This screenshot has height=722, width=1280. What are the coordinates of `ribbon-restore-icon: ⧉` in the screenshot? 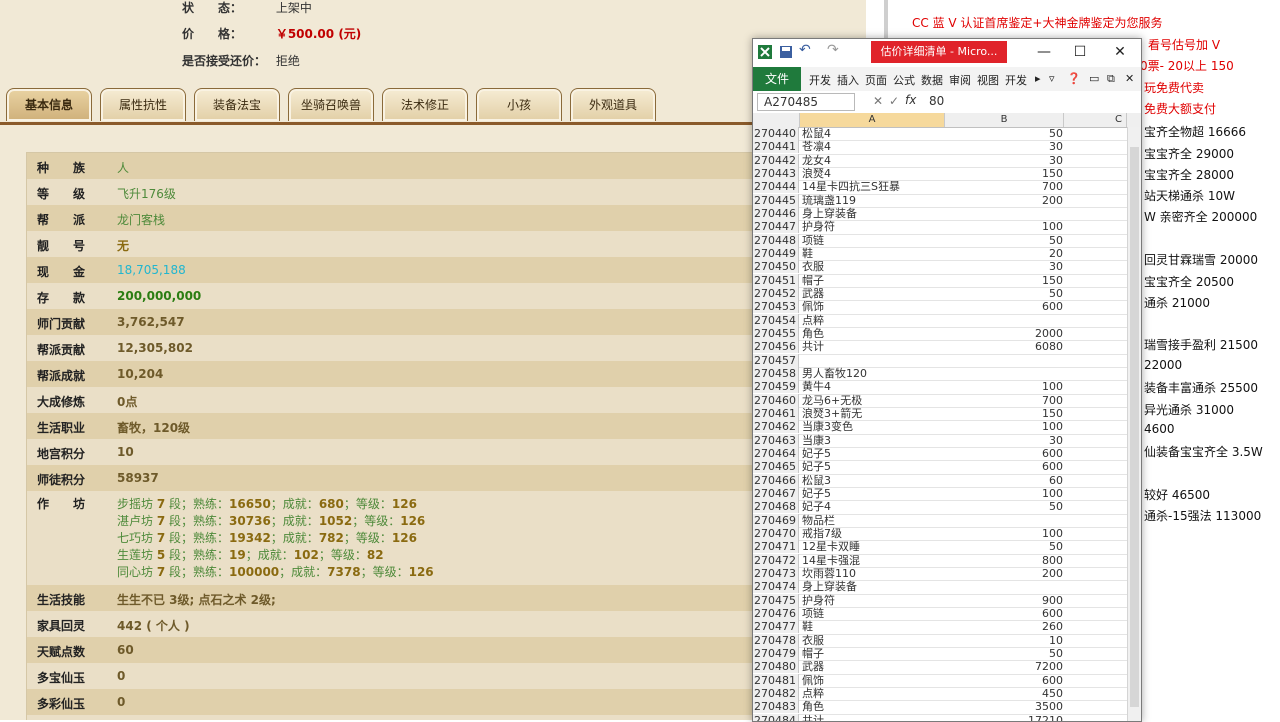 It's located at (1111, 79).